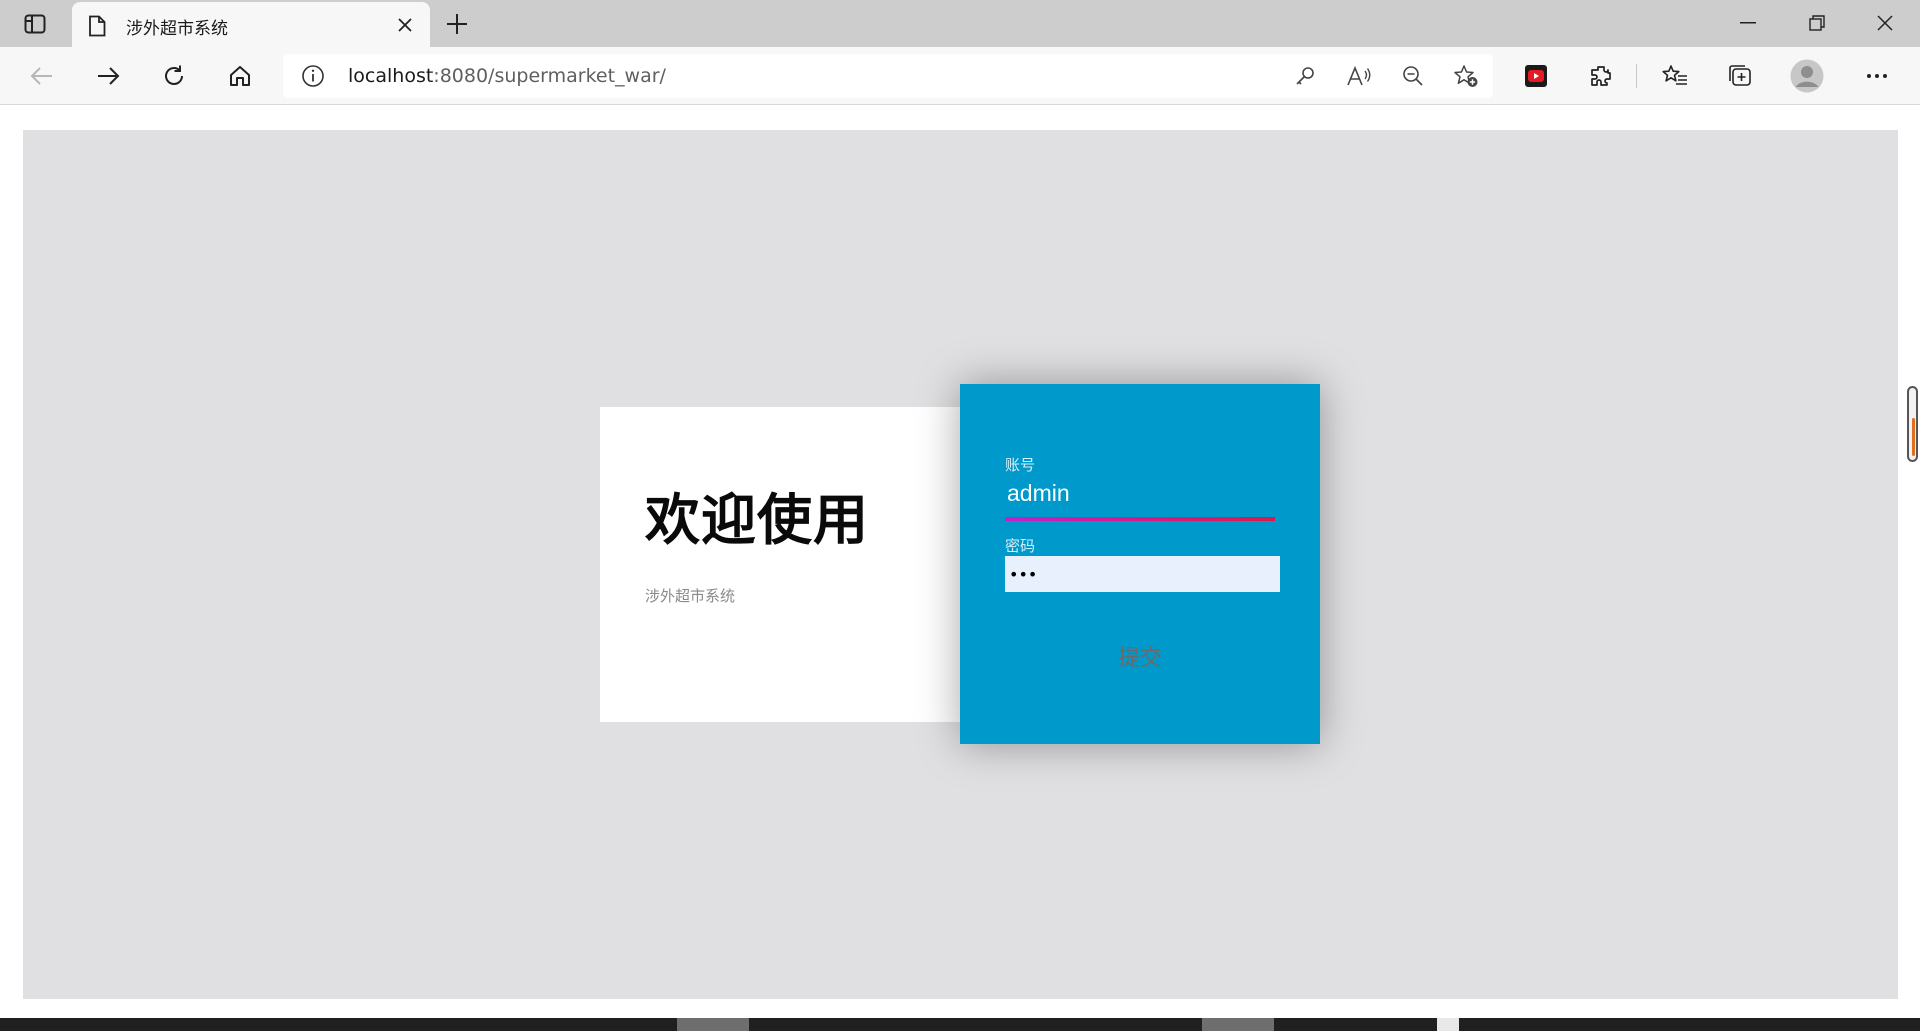 Image resolution: width=1920 pixels, height=1031 pixels. I want to click on url-path: :8080/supermarket_war/, so click(549, 76).